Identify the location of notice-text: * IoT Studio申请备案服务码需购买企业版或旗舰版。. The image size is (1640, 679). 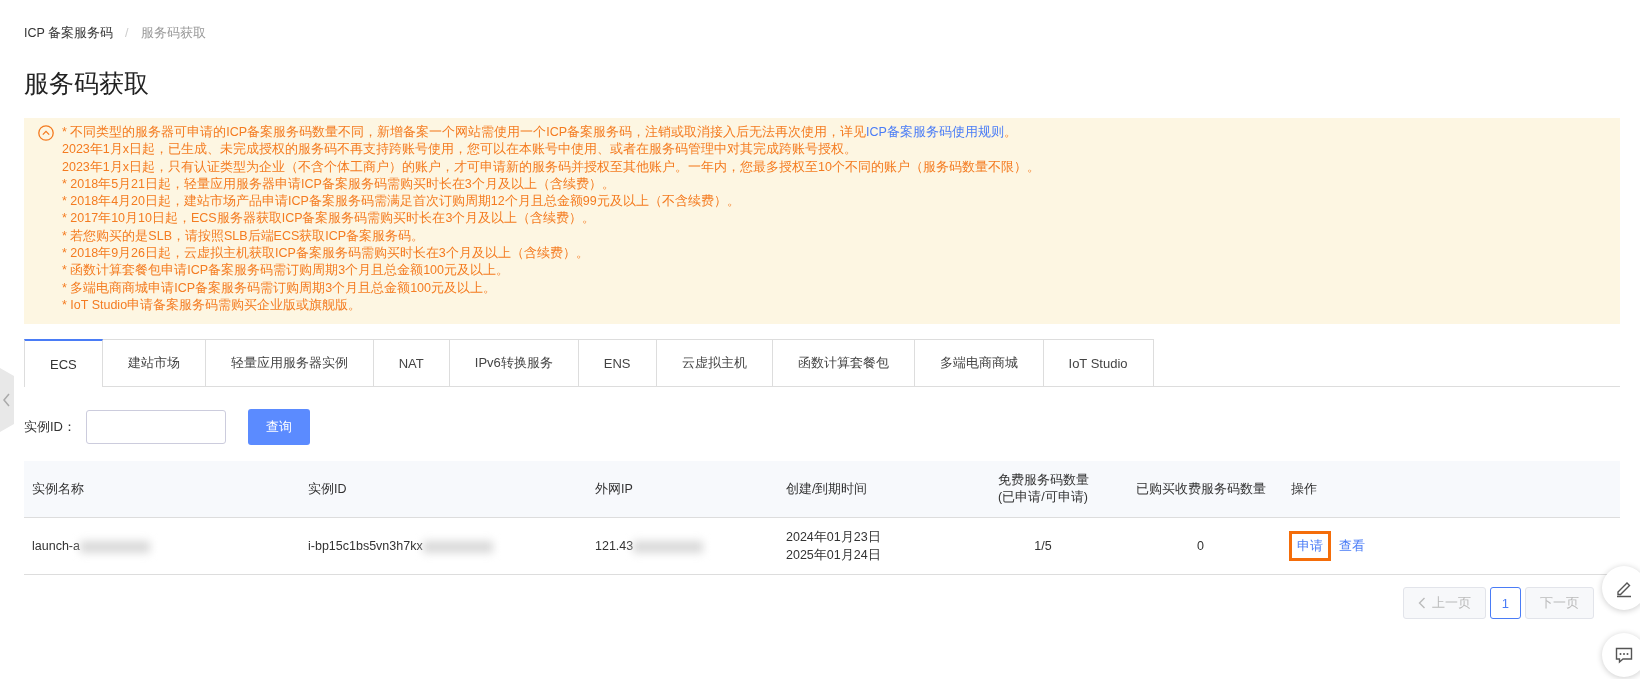
(212, 305).